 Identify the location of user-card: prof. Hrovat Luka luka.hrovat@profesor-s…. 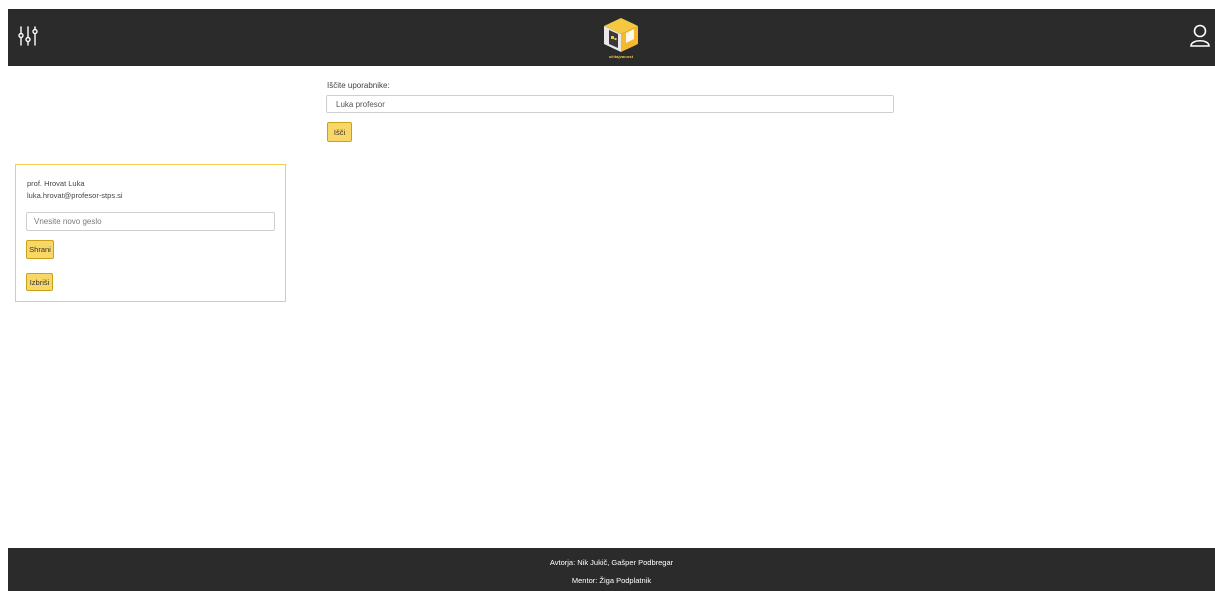
(150, 233).